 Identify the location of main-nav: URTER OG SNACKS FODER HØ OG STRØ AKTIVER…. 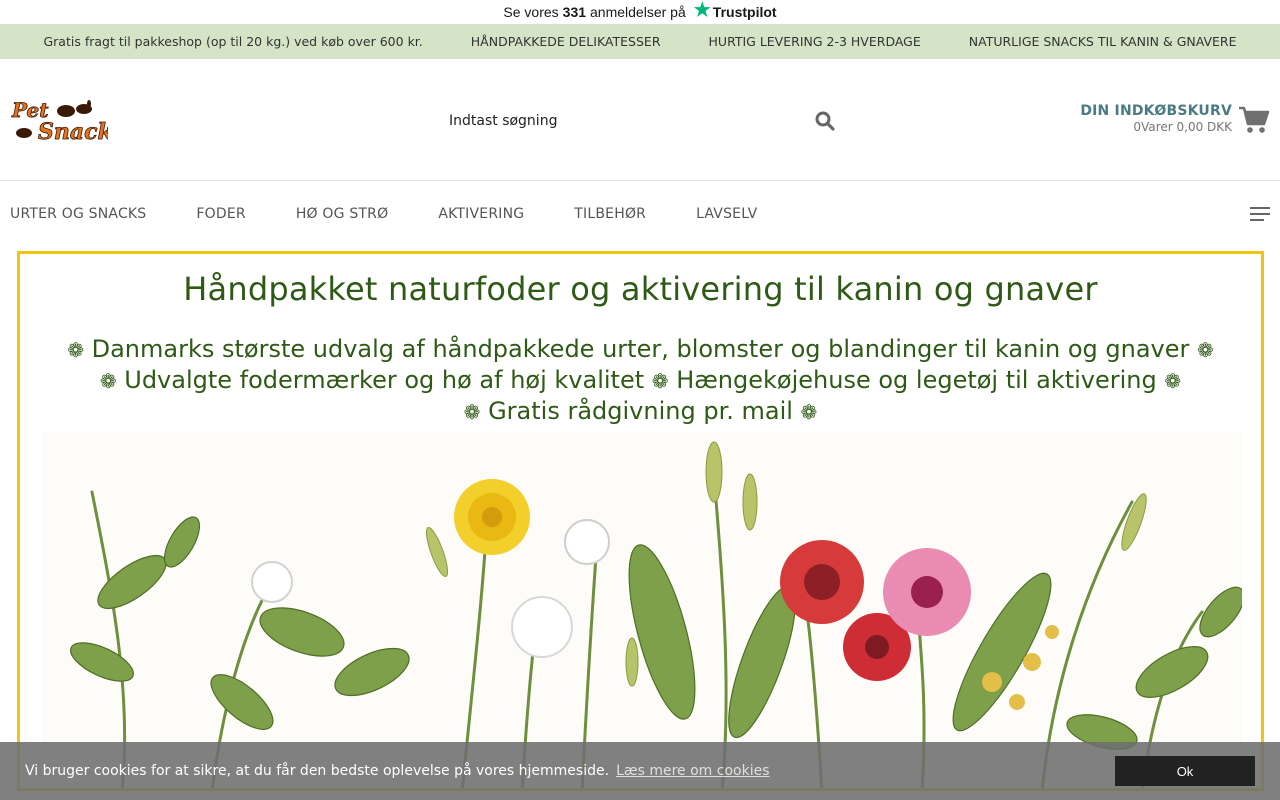
(640, 214).